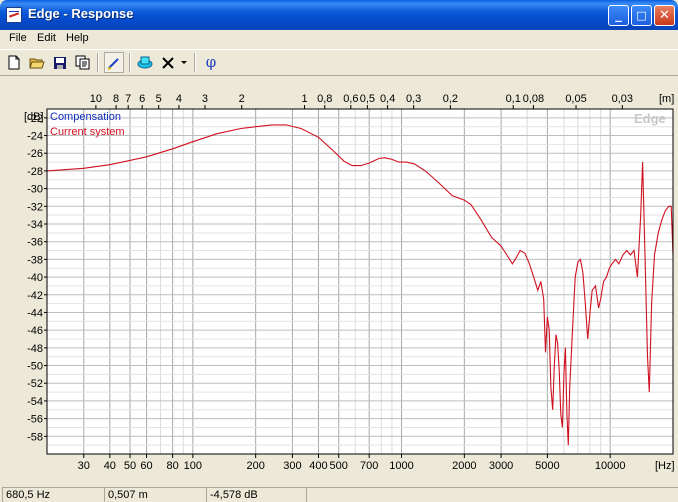 Image resolution: width=678 pixels, height=502 pixels. Describe the element at coordinates (35, 260) in the screenshot. I see `y-tick-label: -38` at that location.